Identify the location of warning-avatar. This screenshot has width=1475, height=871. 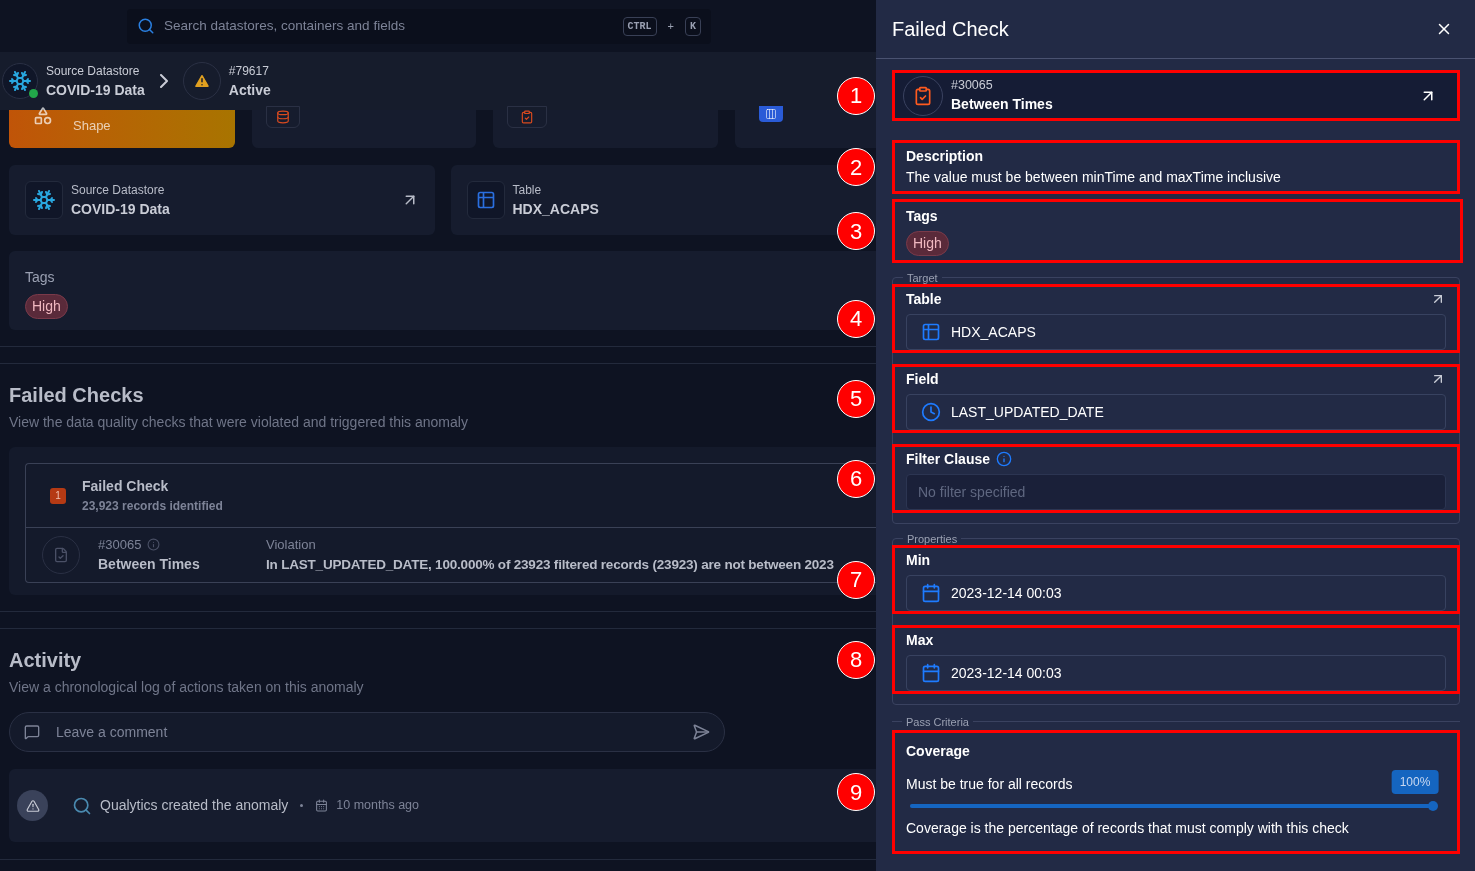
(32, 805).